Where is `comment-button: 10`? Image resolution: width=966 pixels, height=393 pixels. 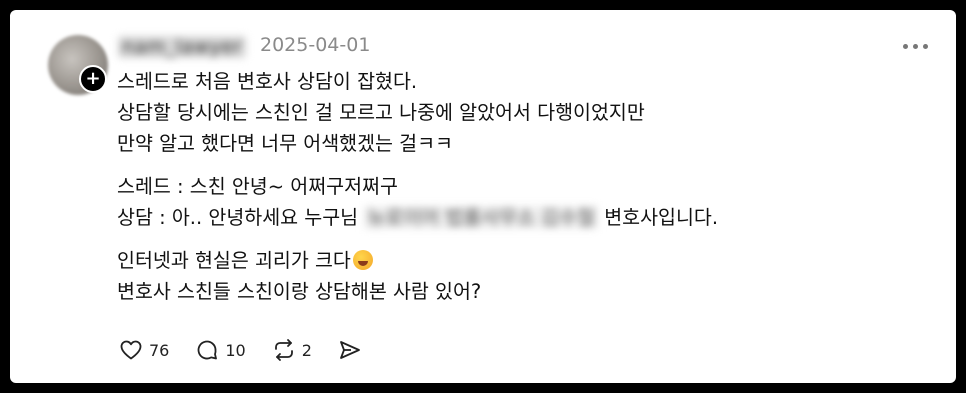
comment-button: 10 is located at coordinates (220, 350).